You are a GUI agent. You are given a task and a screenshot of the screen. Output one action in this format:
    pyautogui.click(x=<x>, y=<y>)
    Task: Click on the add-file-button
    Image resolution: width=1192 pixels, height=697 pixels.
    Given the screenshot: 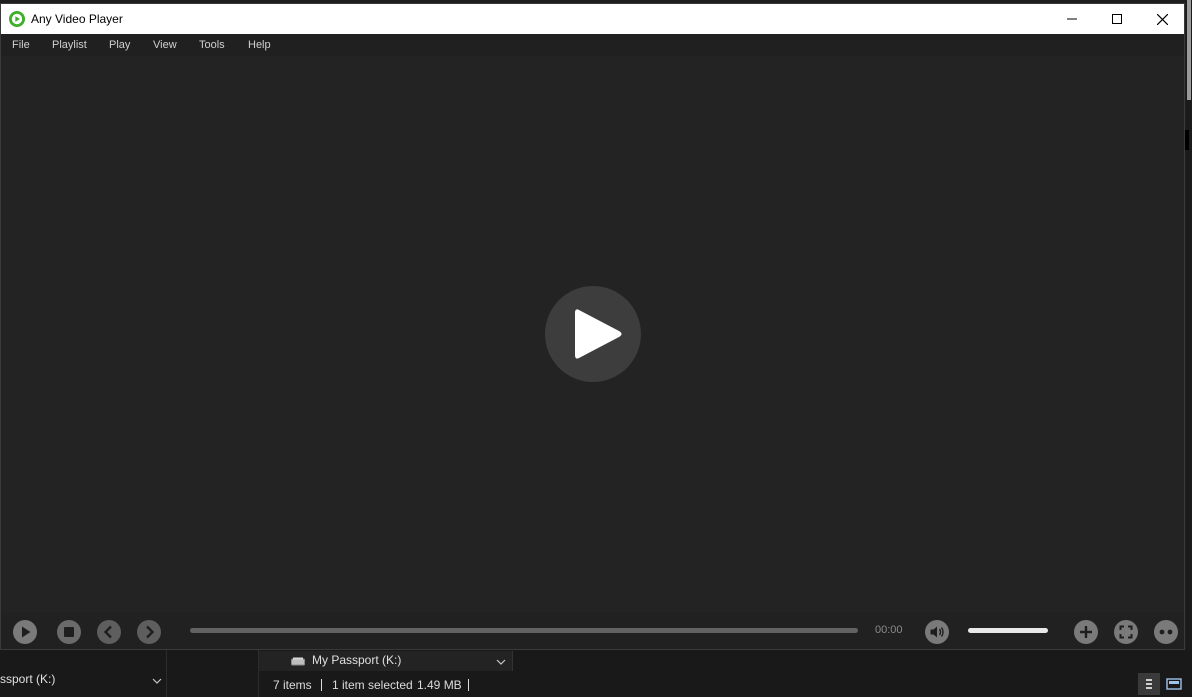 What is the action you would take?
    pyautogui.click(x=1086, y=632)
    